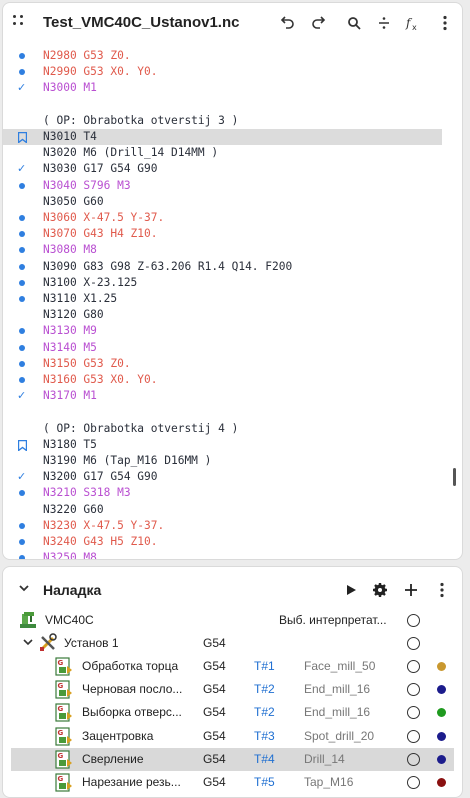  I want to click on tools-icon, so click(48, 644).